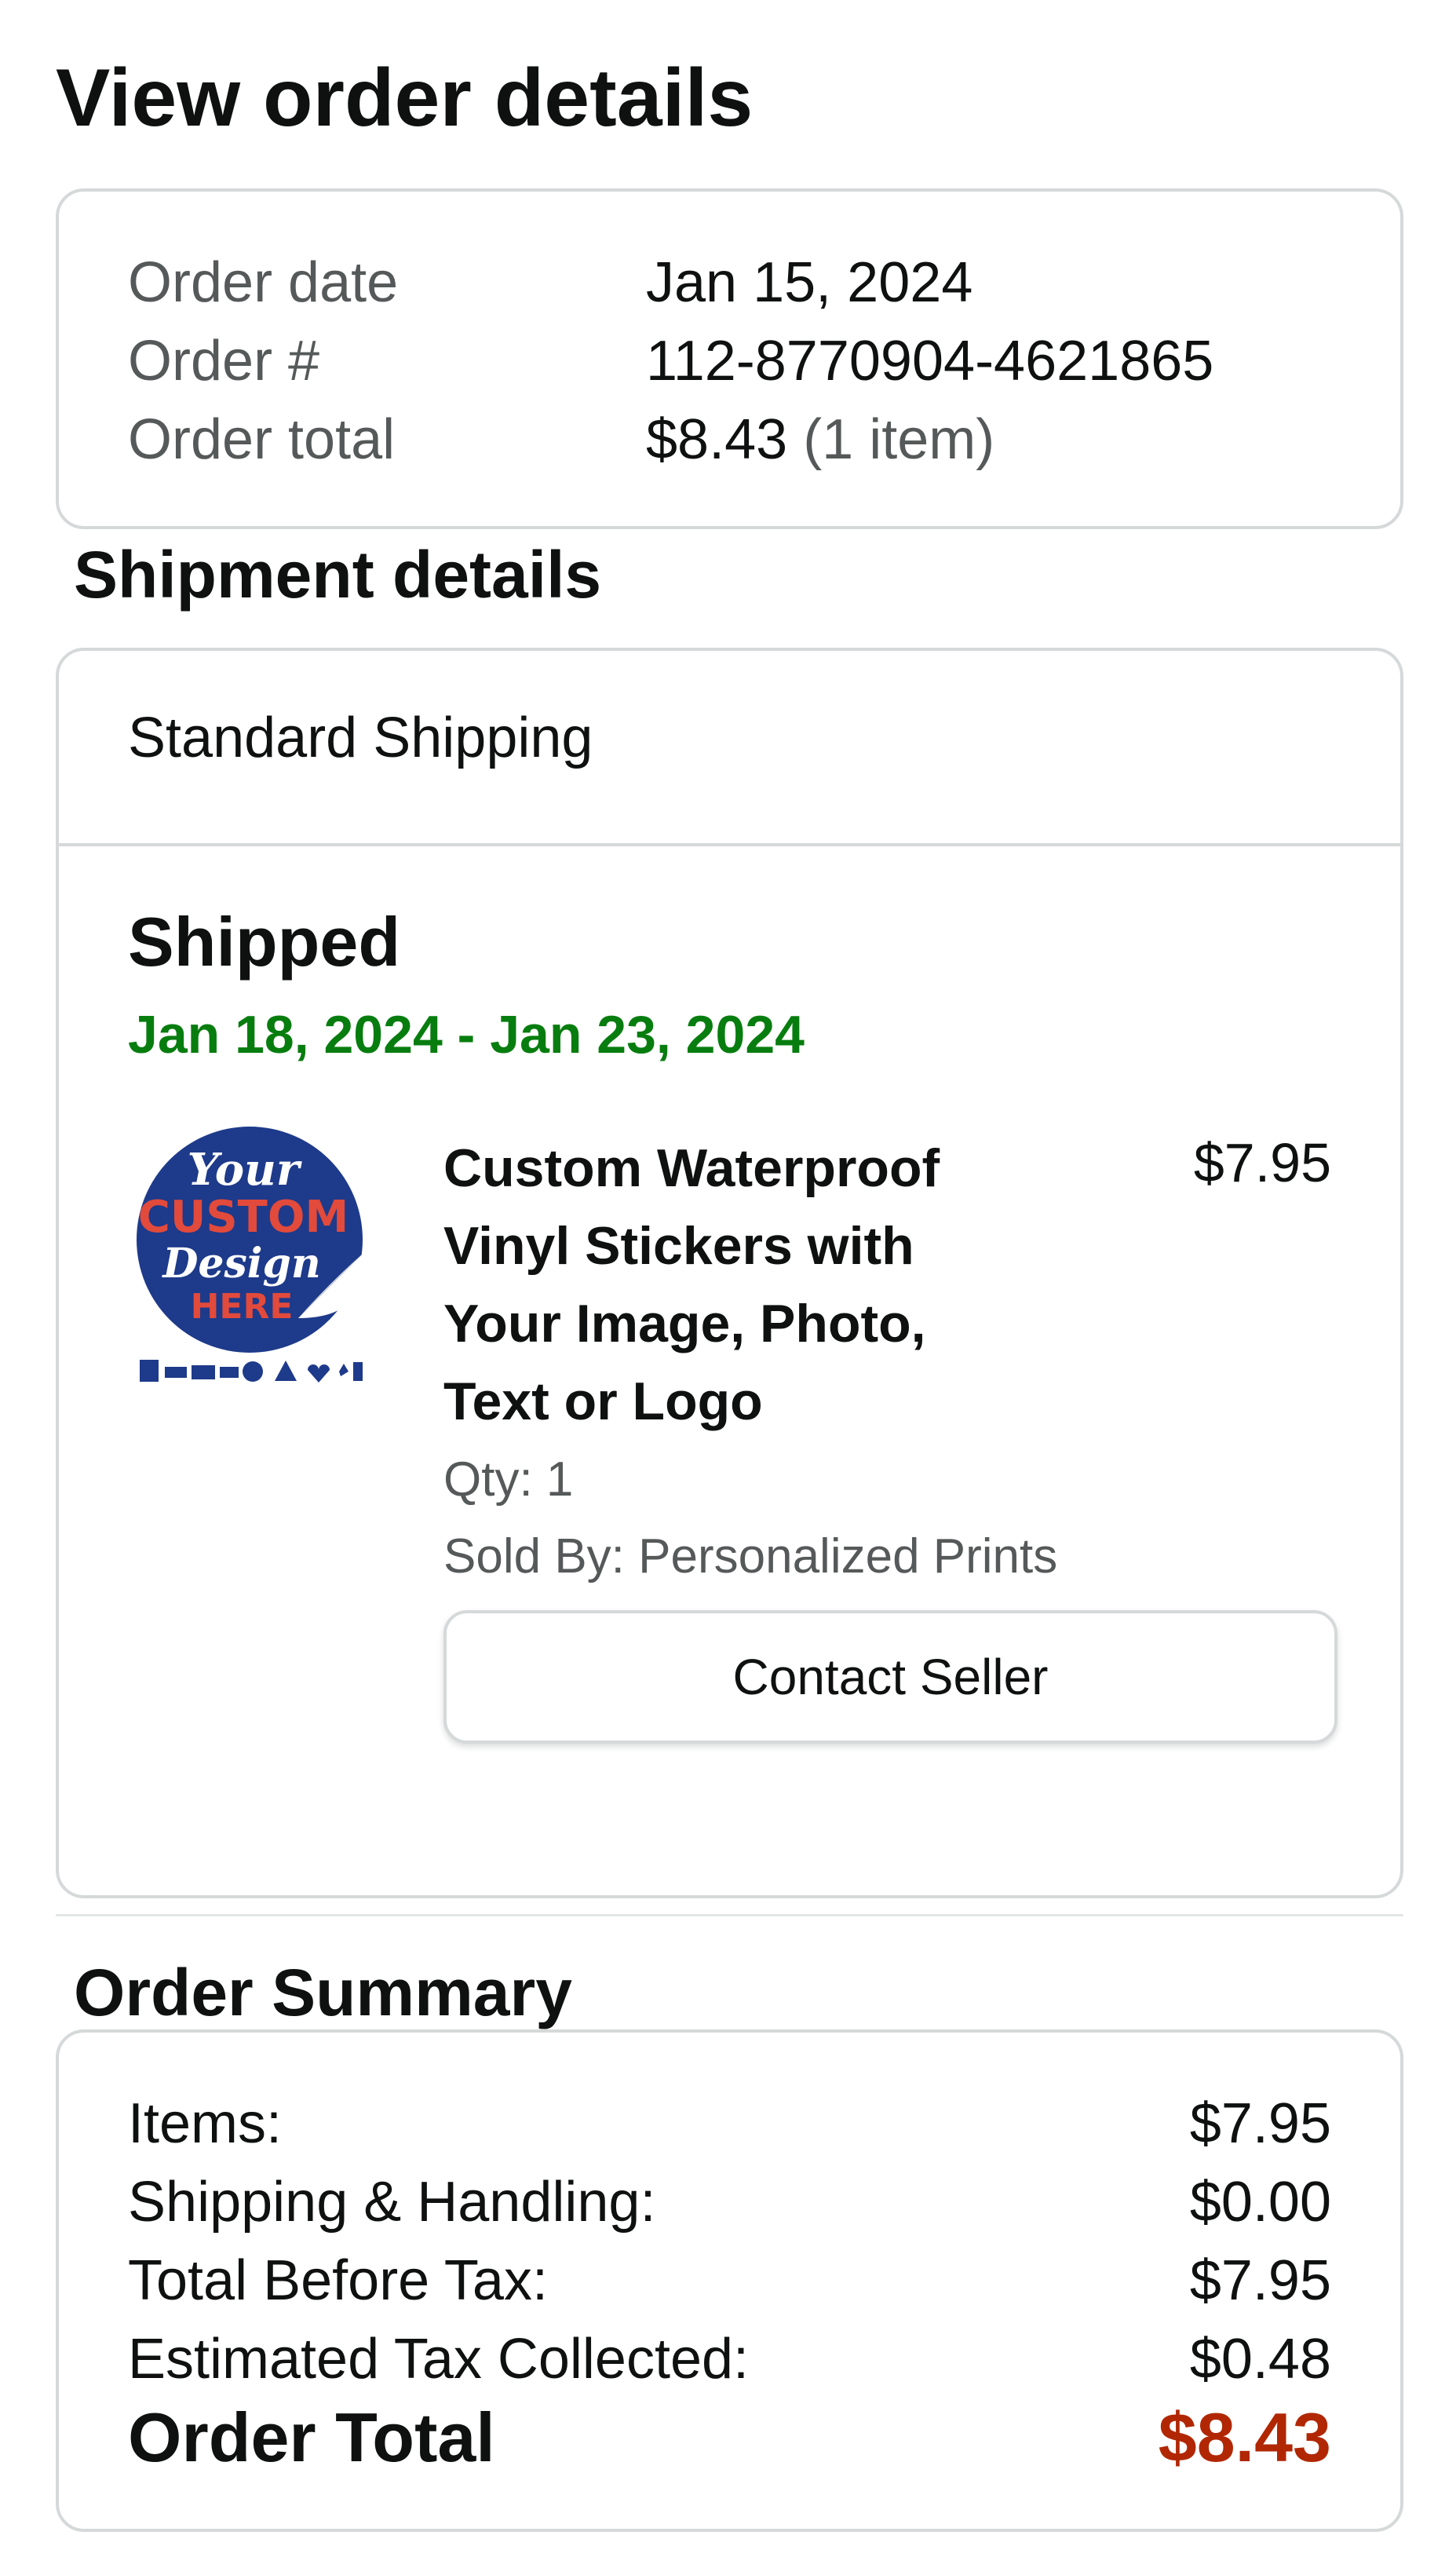 Image resolution: width=1456 pixels, height=2568 pixels. Describe the element at coordinates (750, 1556) in the screenshot. I see `product-seller: Sold By: Personalized Prints` at that location.